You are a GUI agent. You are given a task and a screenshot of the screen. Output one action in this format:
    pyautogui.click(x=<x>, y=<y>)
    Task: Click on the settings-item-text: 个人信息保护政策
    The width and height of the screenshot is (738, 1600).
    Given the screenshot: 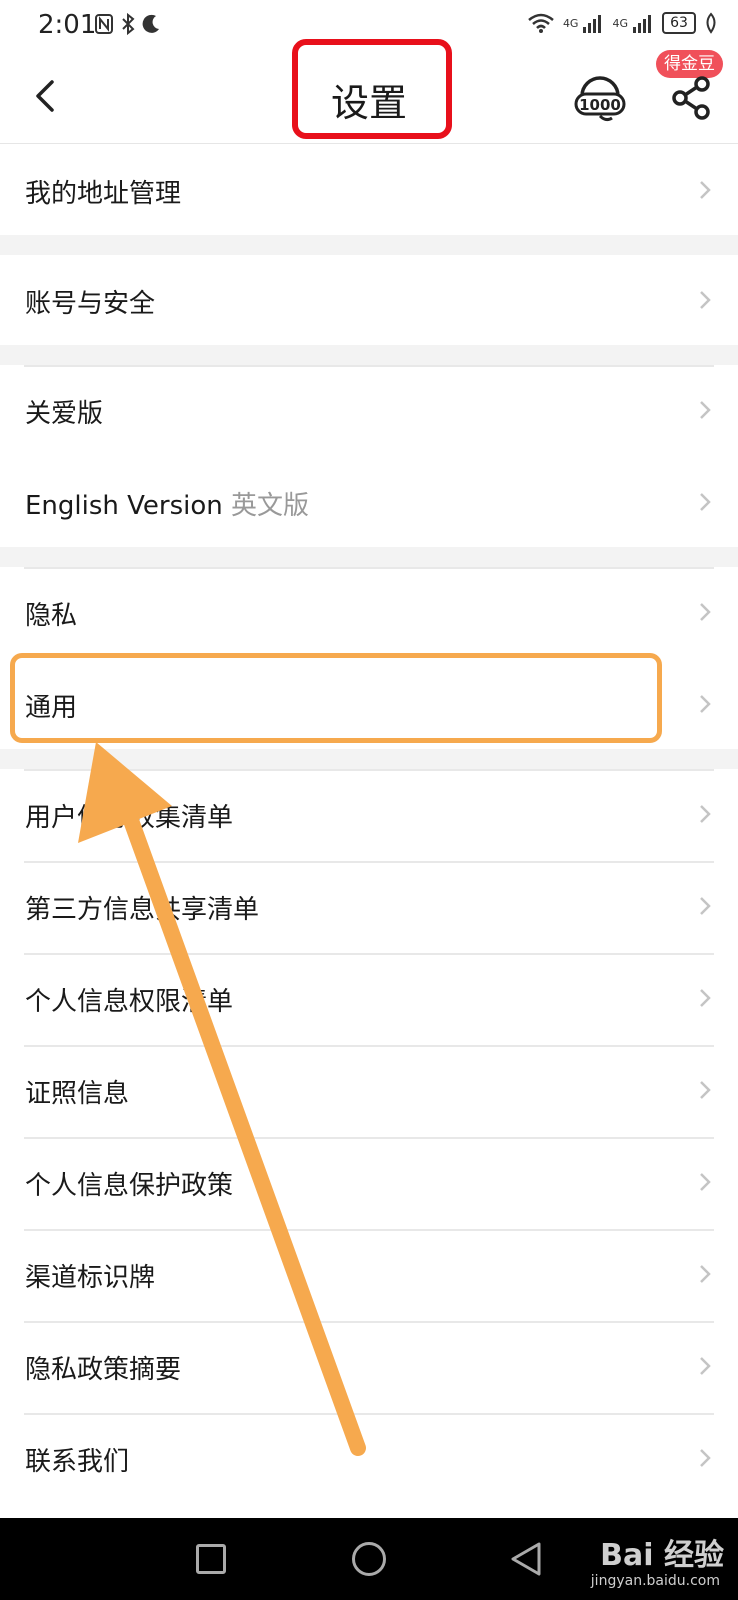 What is the action you would take?
    pyautogui.click(x=129, y=1186)
    